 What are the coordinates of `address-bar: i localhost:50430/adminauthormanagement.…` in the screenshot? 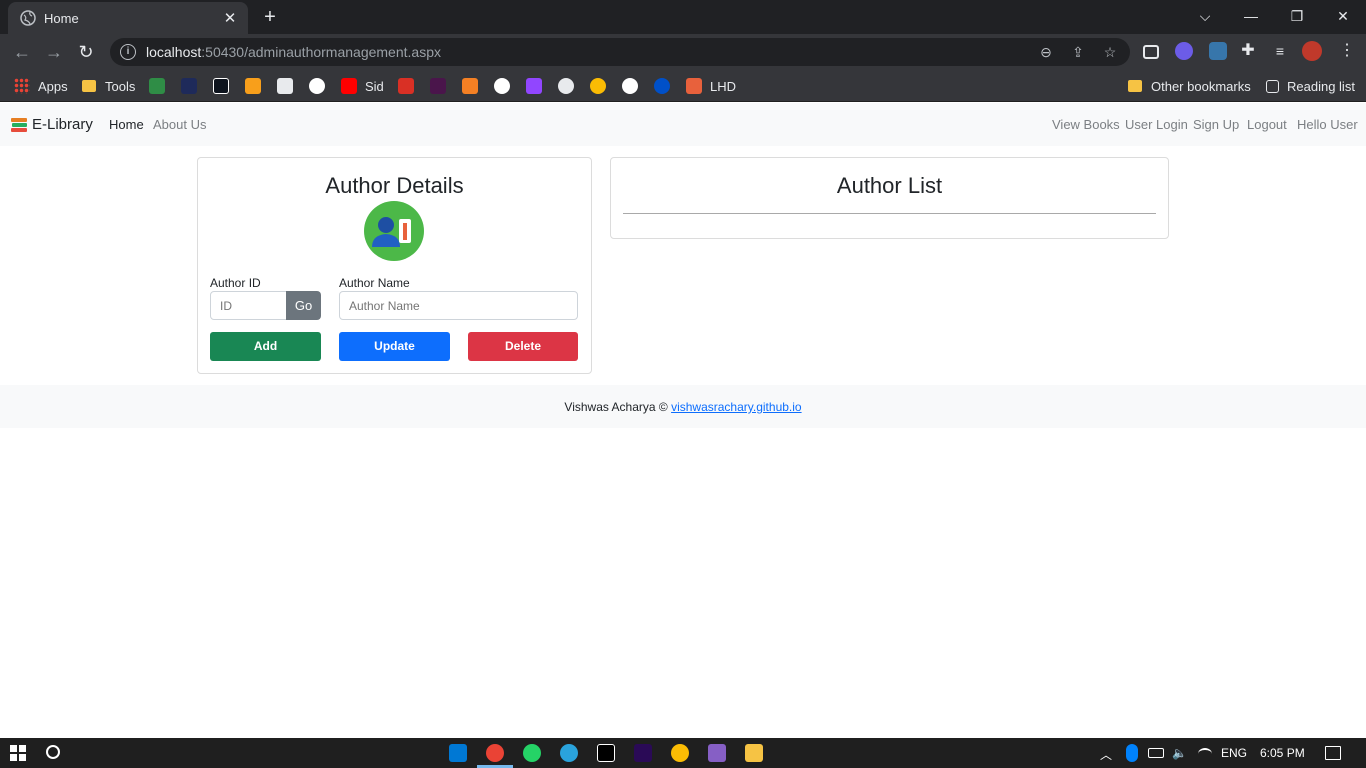 It's located at (620, 52).